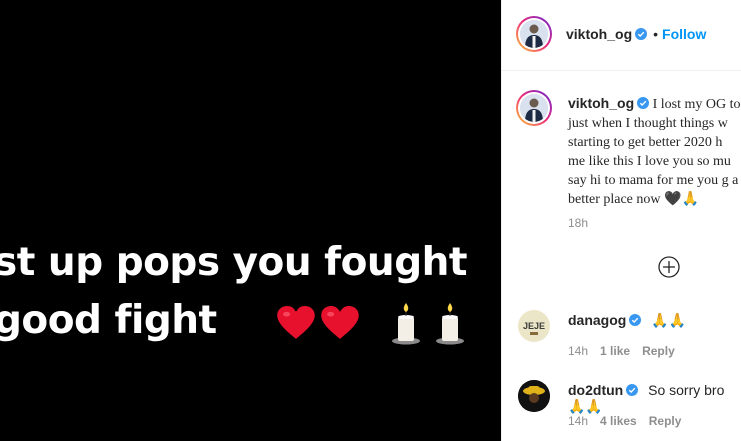  Describe the element at coordinates (108, 320) in the screenshot. I see `media-text-line-2-words: good fight` at that location.